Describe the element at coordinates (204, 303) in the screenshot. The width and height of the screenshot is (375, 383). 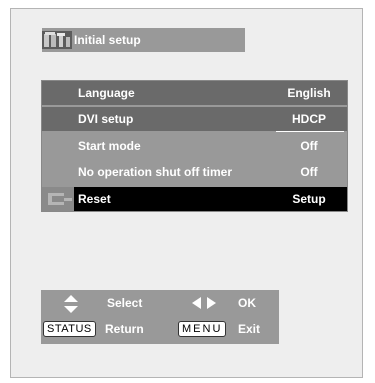
I see `left-right-arrow-icon` at that location.